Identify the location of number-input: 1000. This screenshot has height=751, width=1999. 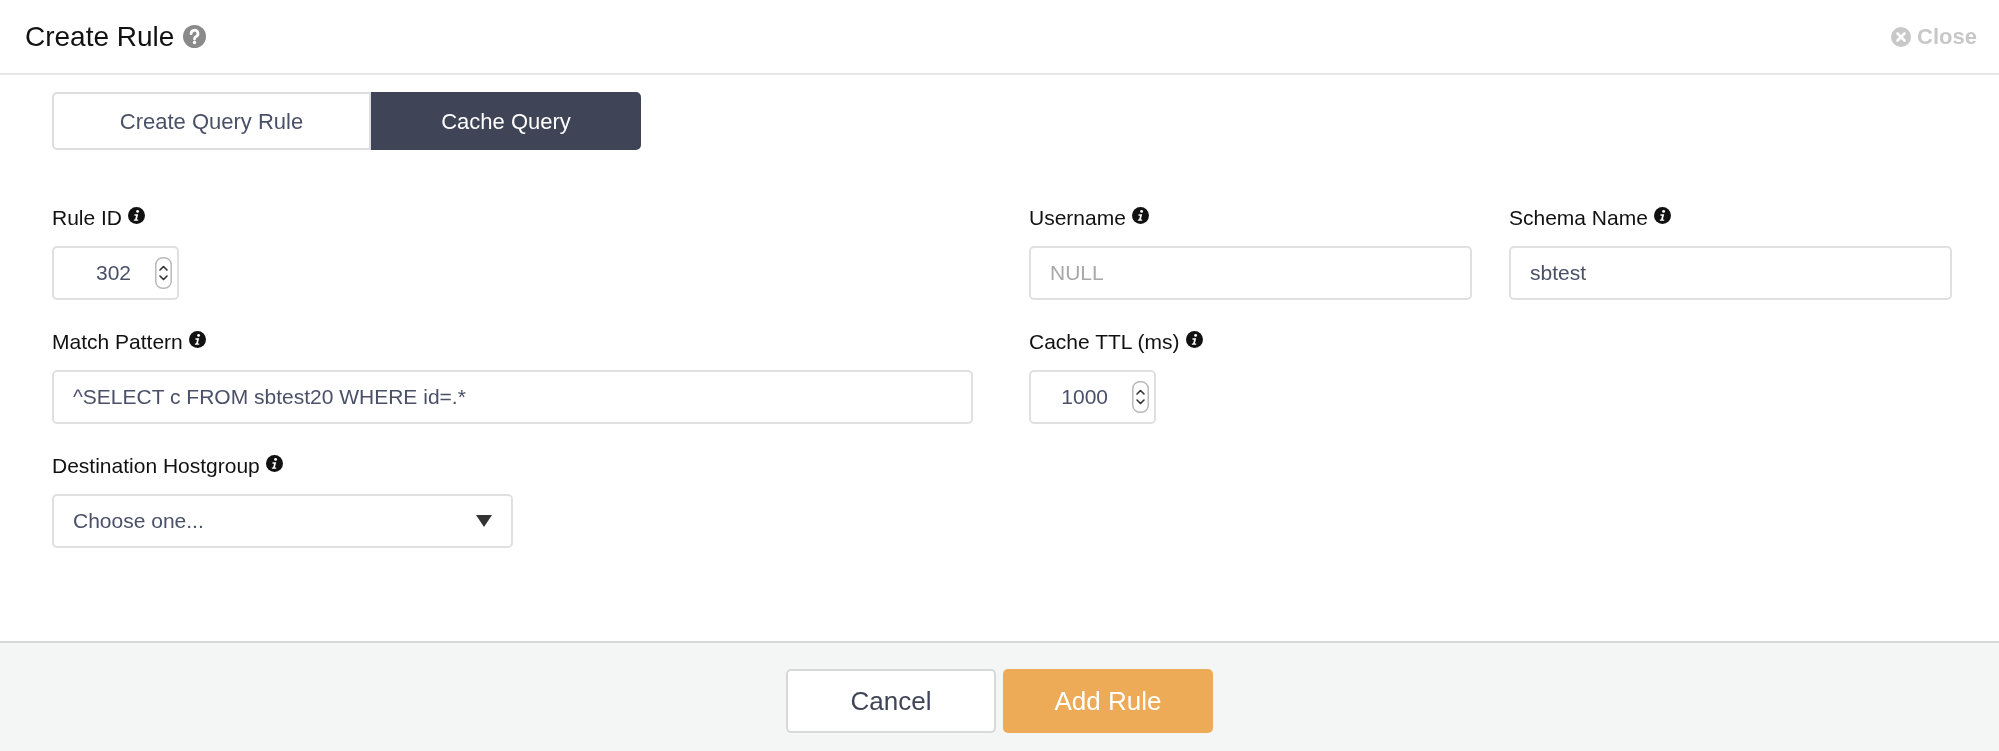
(1092, 397).